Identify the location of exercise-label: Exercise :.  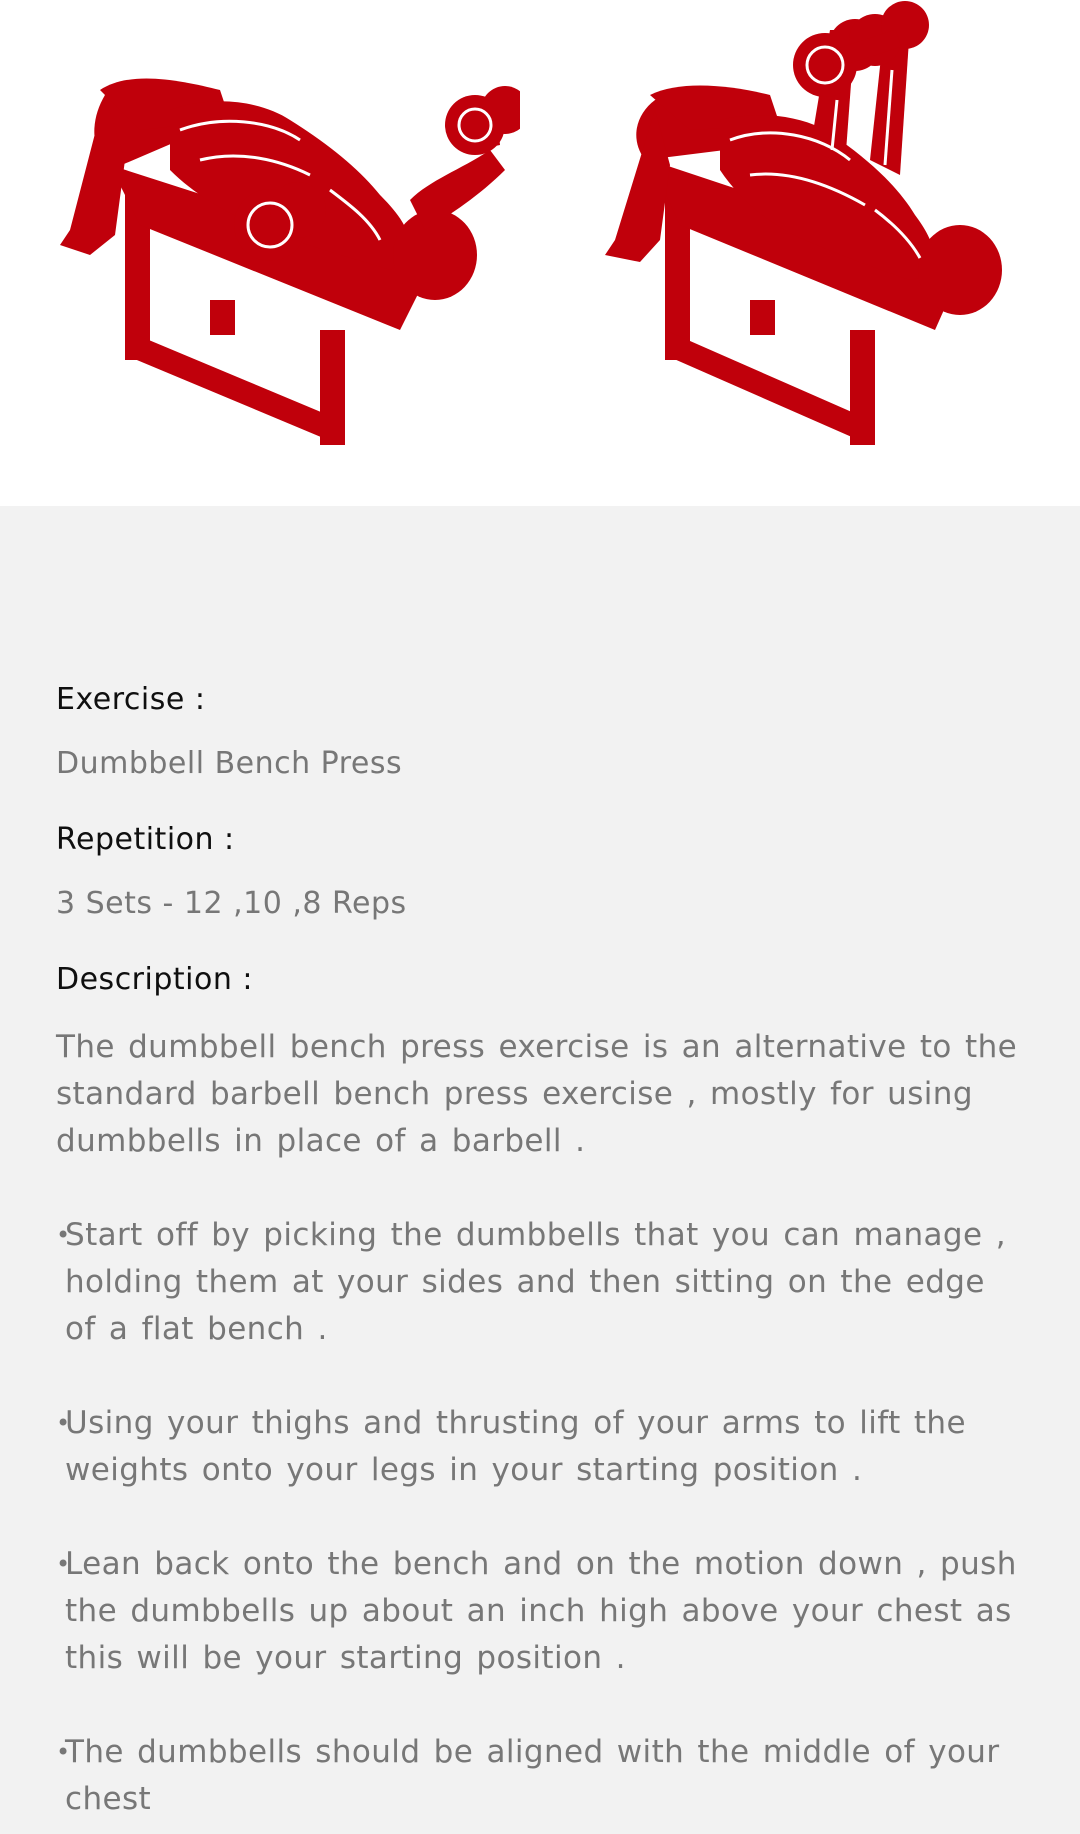
(131, 699).